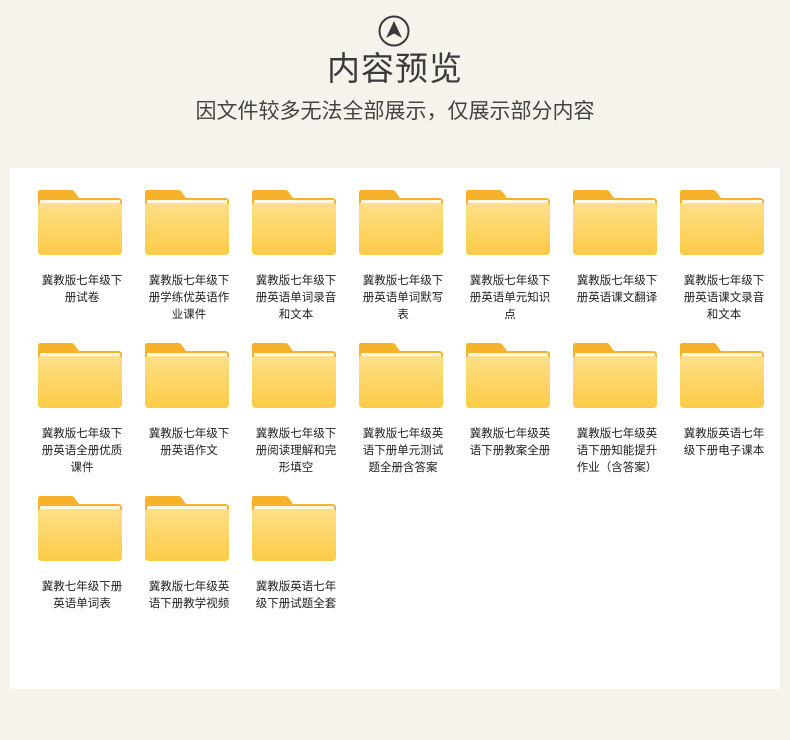  What do you see at coordinates (296, 297) in the screenshot?
I see `folder-label: 冀教版七年级下册英语单词录音和文本` at bounding box center [296, 297].